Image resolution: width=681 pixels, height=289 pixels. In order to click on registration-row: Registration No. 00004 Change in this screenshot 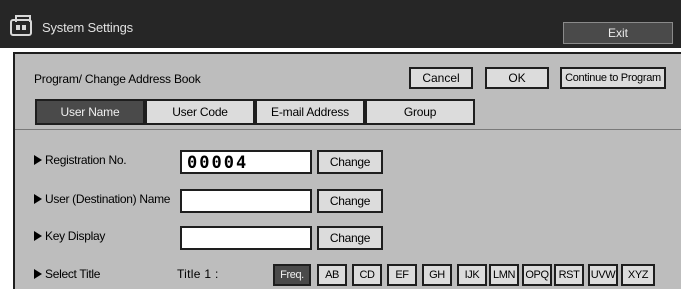, I will do `click(348, 161)`.